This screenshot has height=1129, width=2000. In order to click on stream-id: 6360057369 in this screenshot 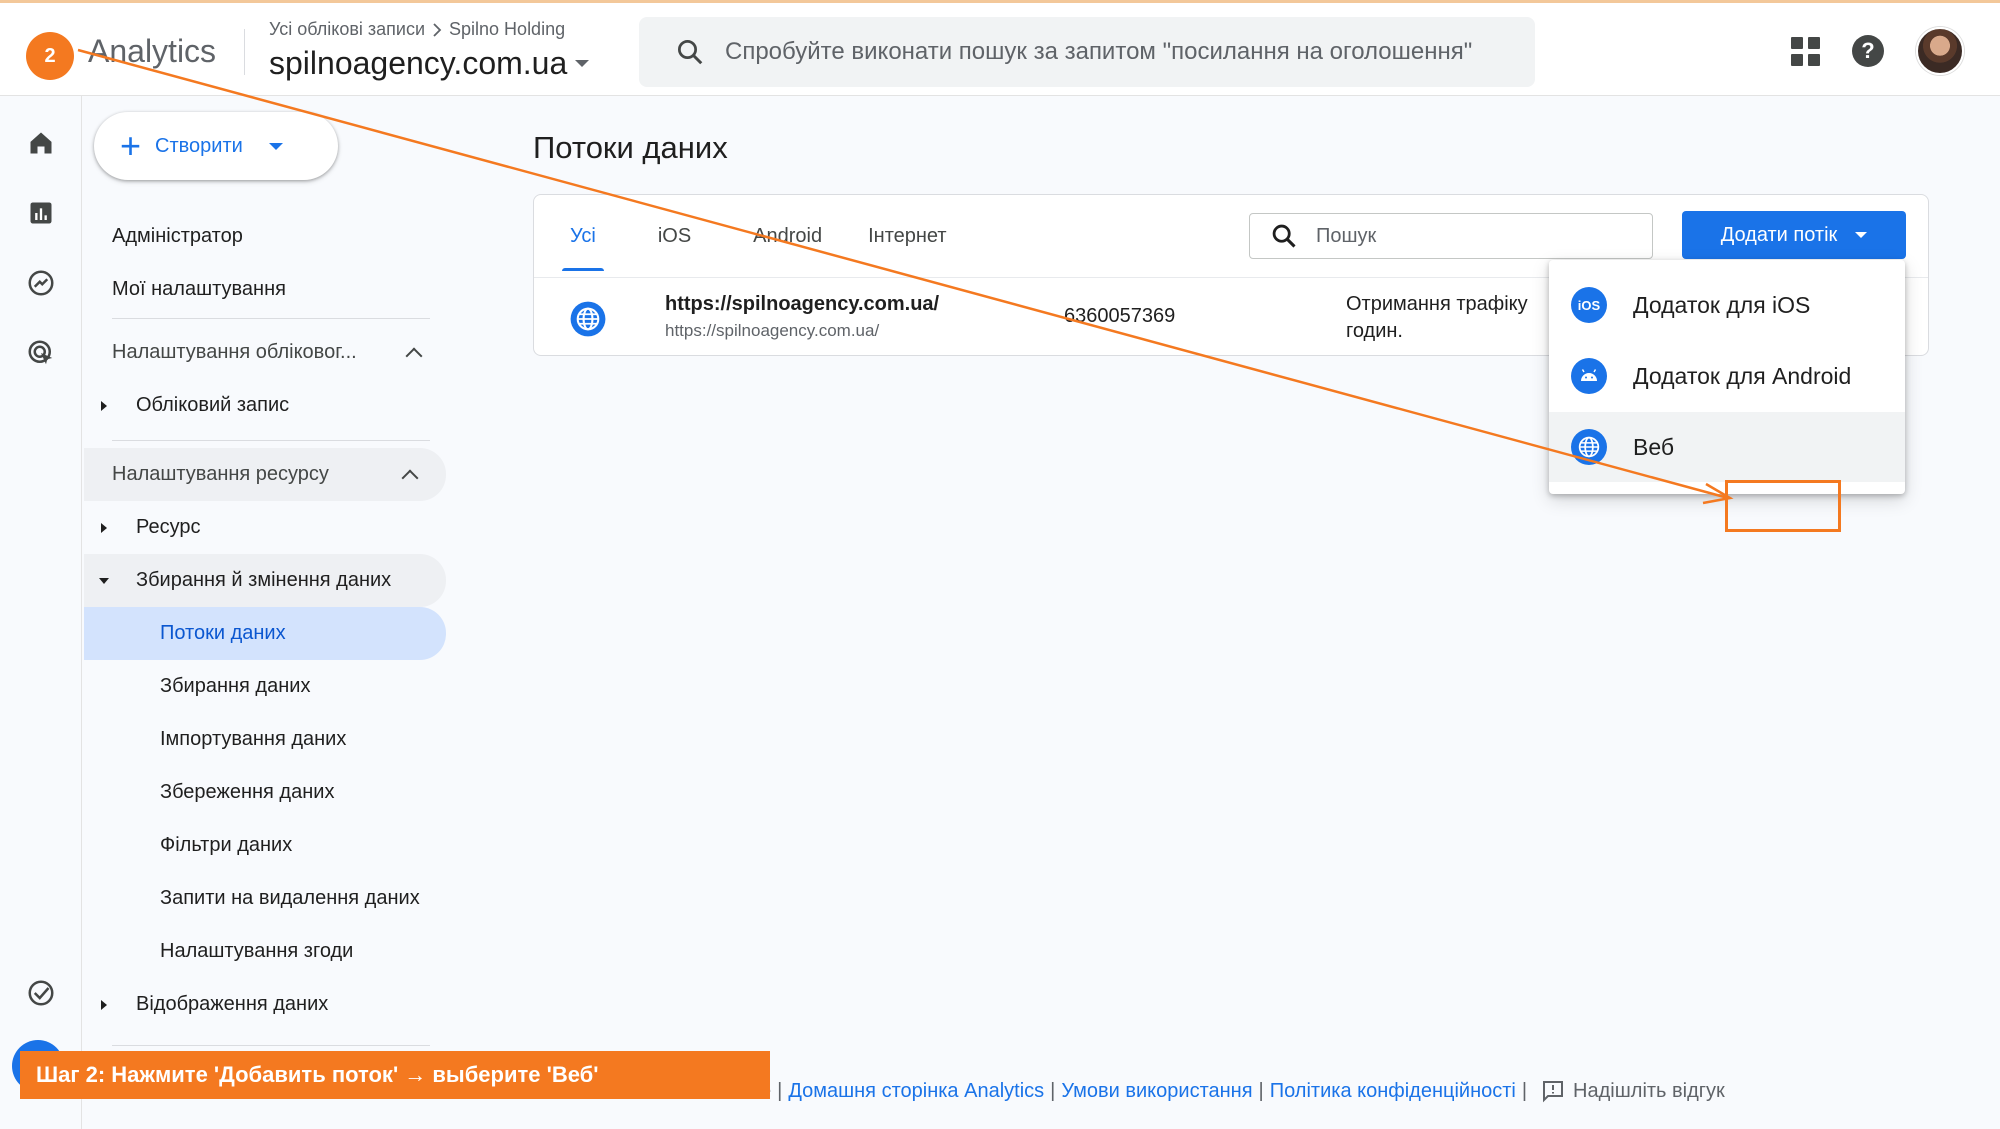, I will do `click(1120, 316)`.